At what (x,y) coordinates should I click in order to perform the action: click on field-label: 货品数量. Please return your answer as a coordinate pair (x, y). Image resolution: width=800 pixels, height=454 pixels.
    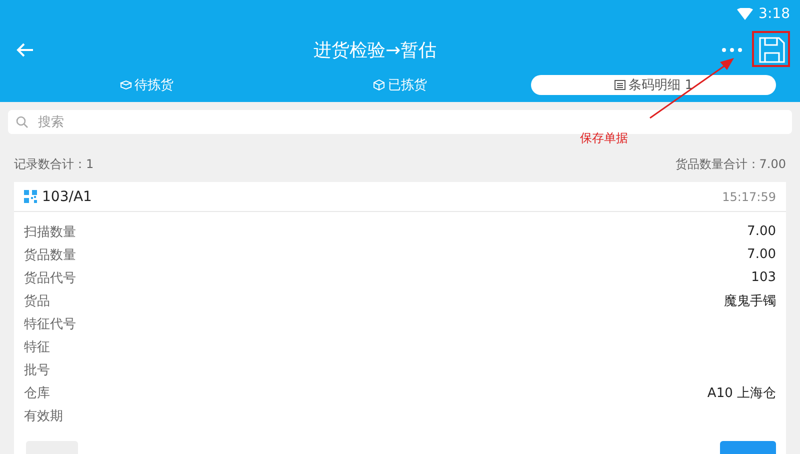
    Looking at the image, I should click on (50, 255).